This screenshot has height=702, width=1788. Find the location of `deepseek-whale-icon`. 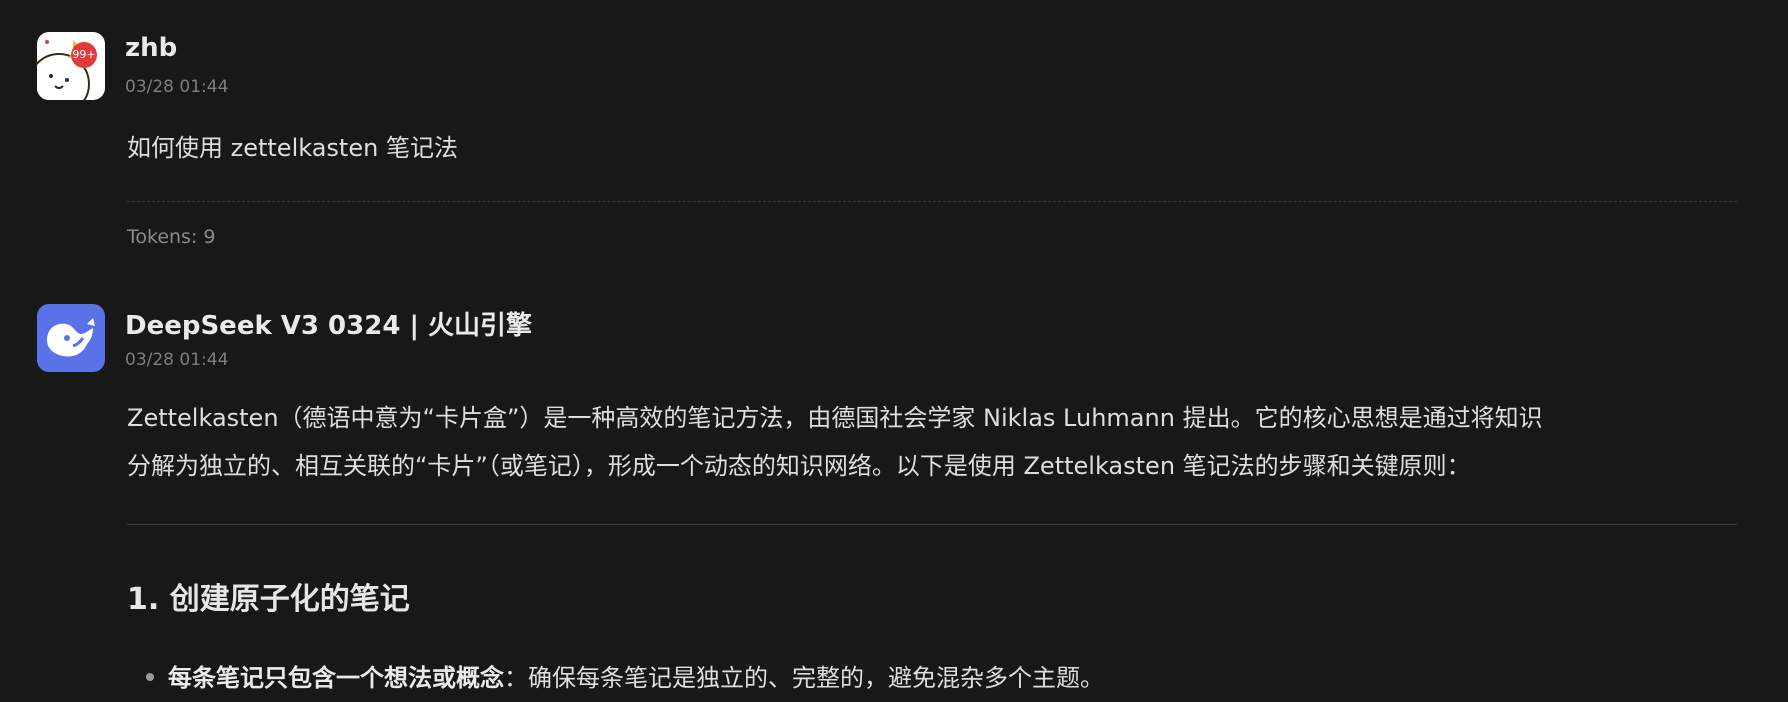

deepseek-whale-icon is located at coordinates (71, 337).